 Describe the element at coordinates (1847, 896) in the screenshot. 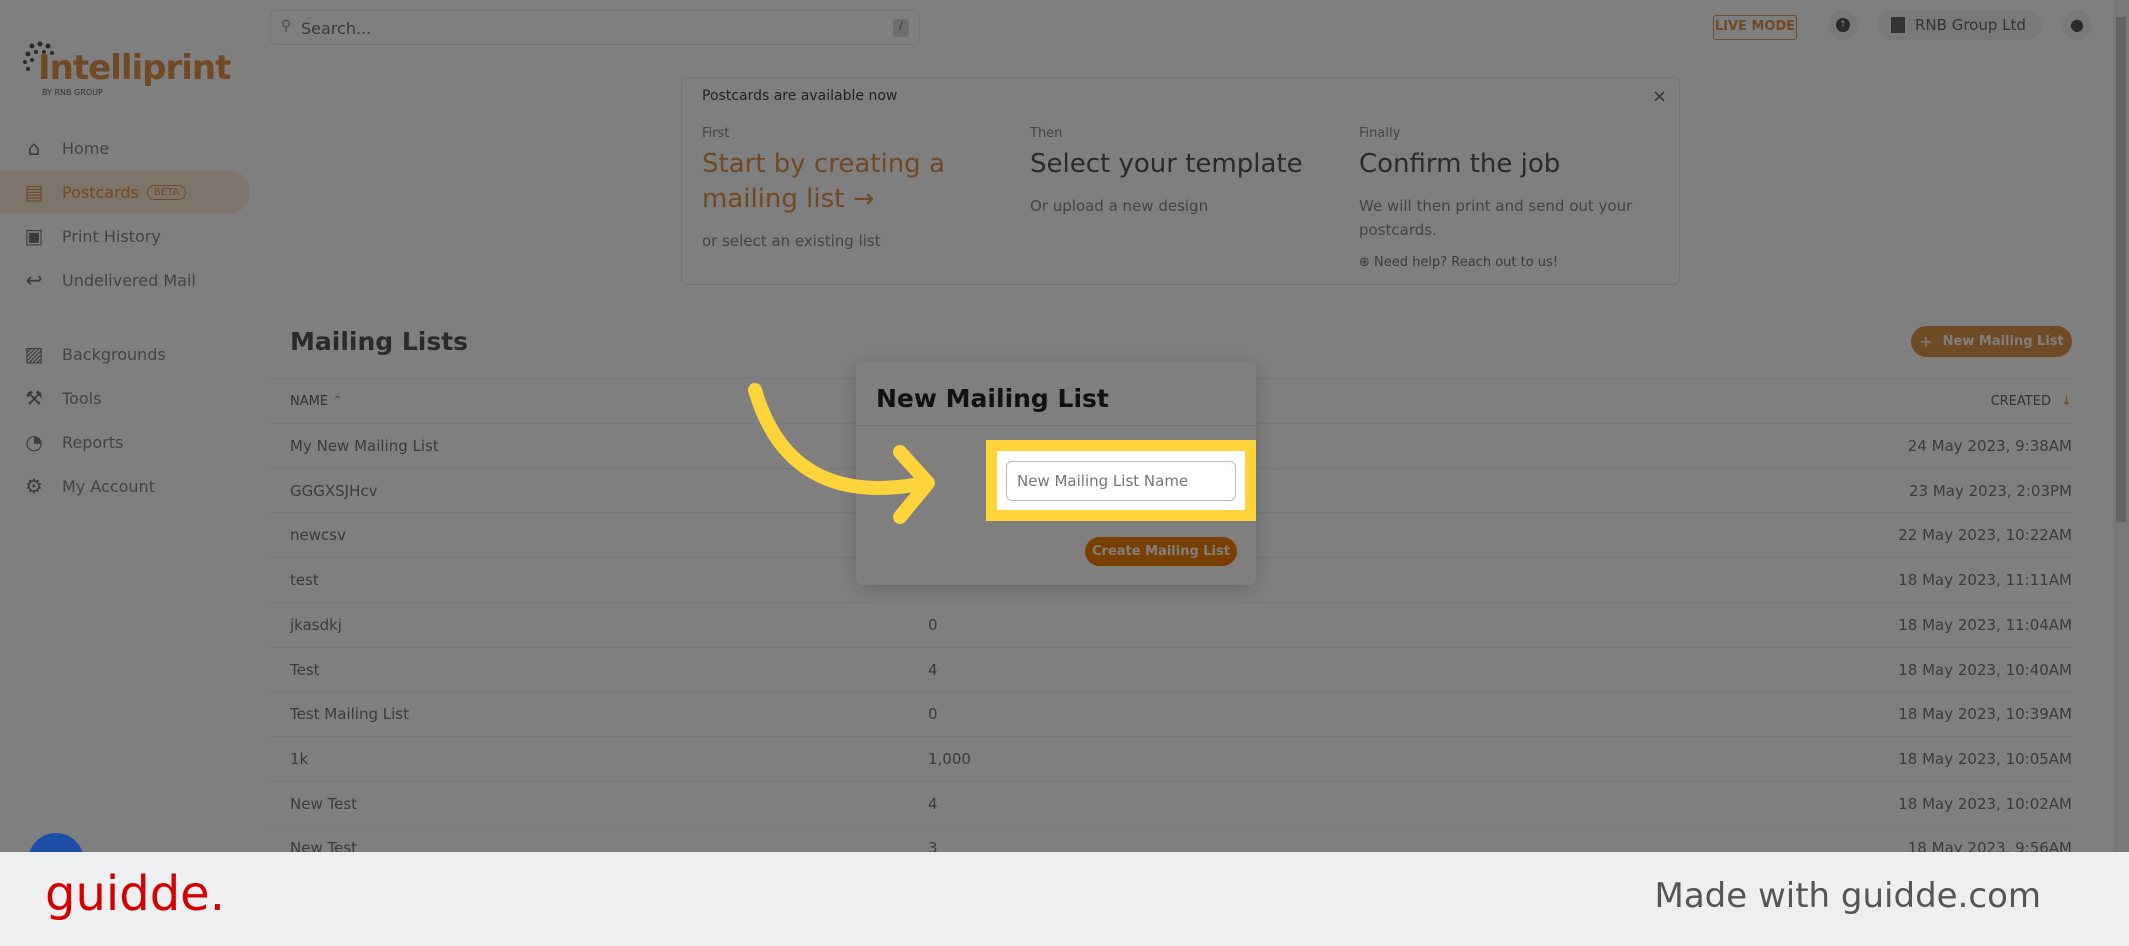

I see `guidde-credit: Made with guidde.com` at that location.